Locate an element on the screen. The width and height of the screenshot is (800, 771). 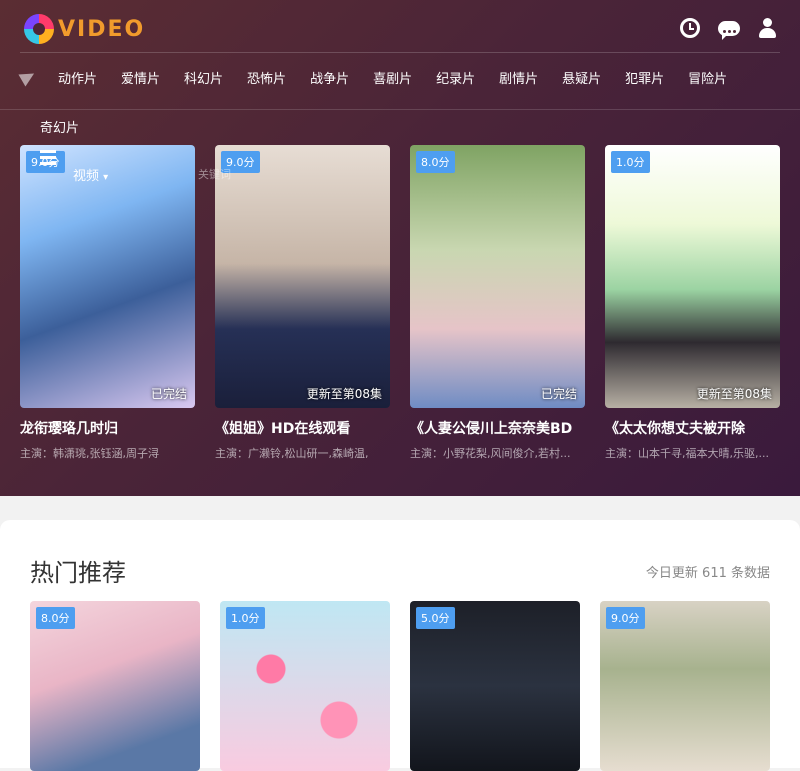
nav-divider is located at coordinates (400, 109).